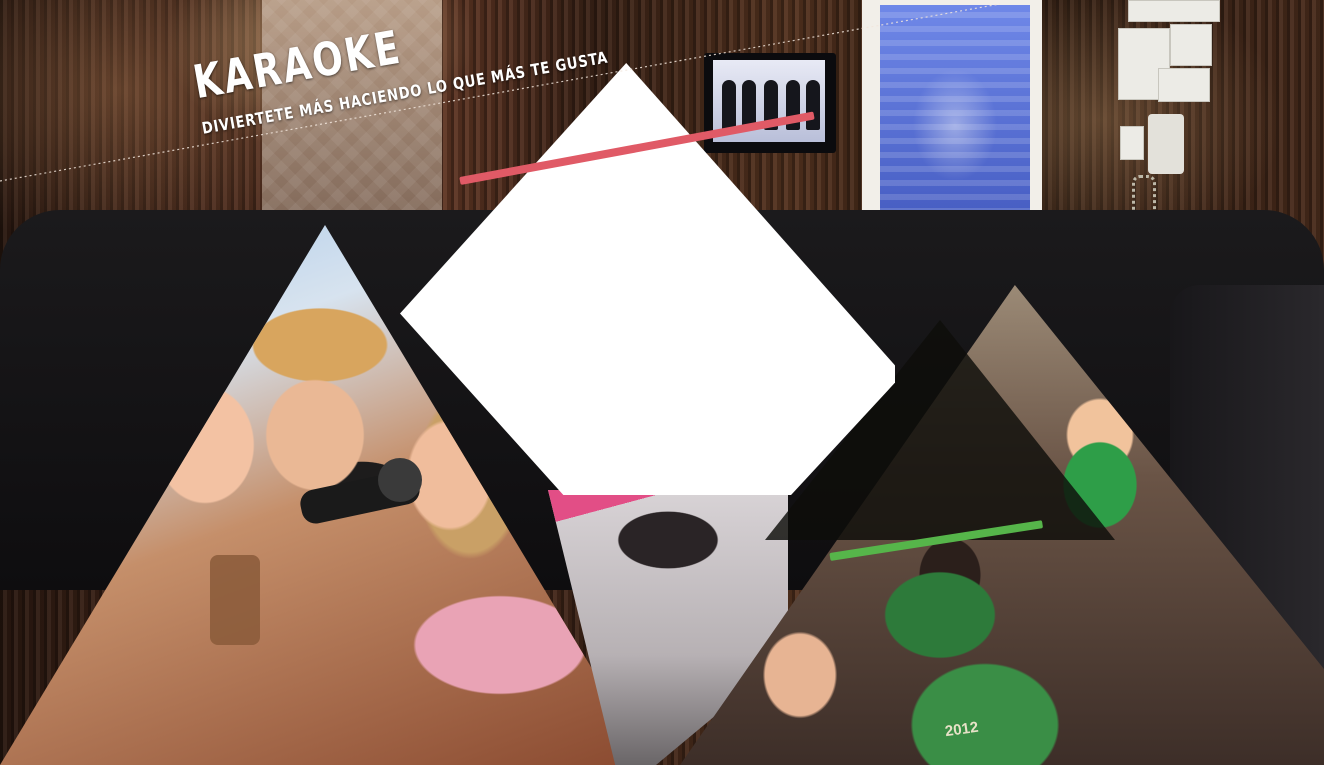  I want to click on wall-phone, so click(1166, 144).